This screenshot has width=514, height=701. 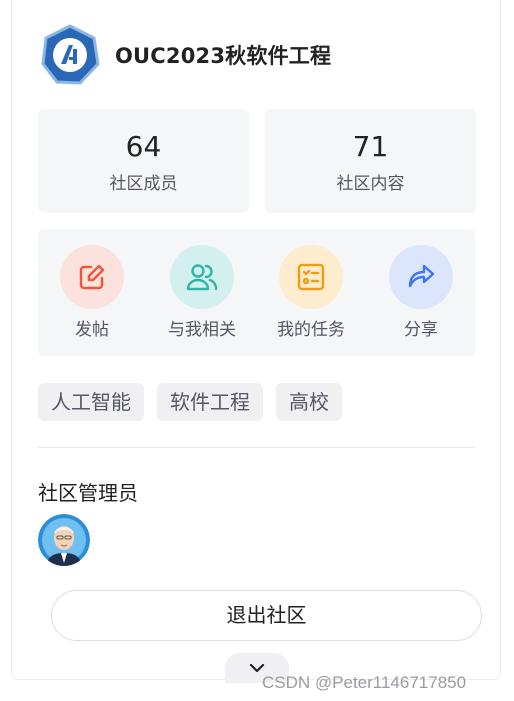 What do you see at coordinates (88, 493) in the screenshot?
I see `admin-section-title: 社区管理员` at bounding box center [88, 493].